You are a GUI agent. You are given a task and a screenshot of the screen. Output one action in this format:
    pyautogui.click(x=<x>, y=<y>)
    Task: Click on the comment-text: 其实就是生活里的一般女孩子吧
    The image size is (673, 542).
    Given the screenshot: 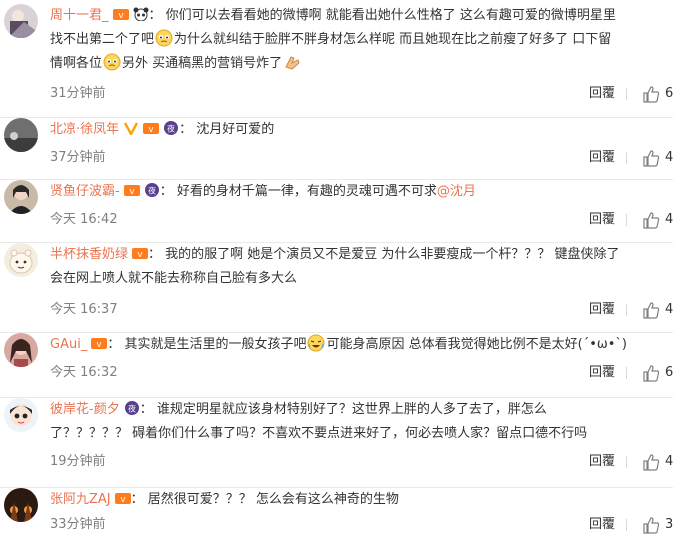 What is the action you would take?
    pyautogui.click(x=215, y=344)
    